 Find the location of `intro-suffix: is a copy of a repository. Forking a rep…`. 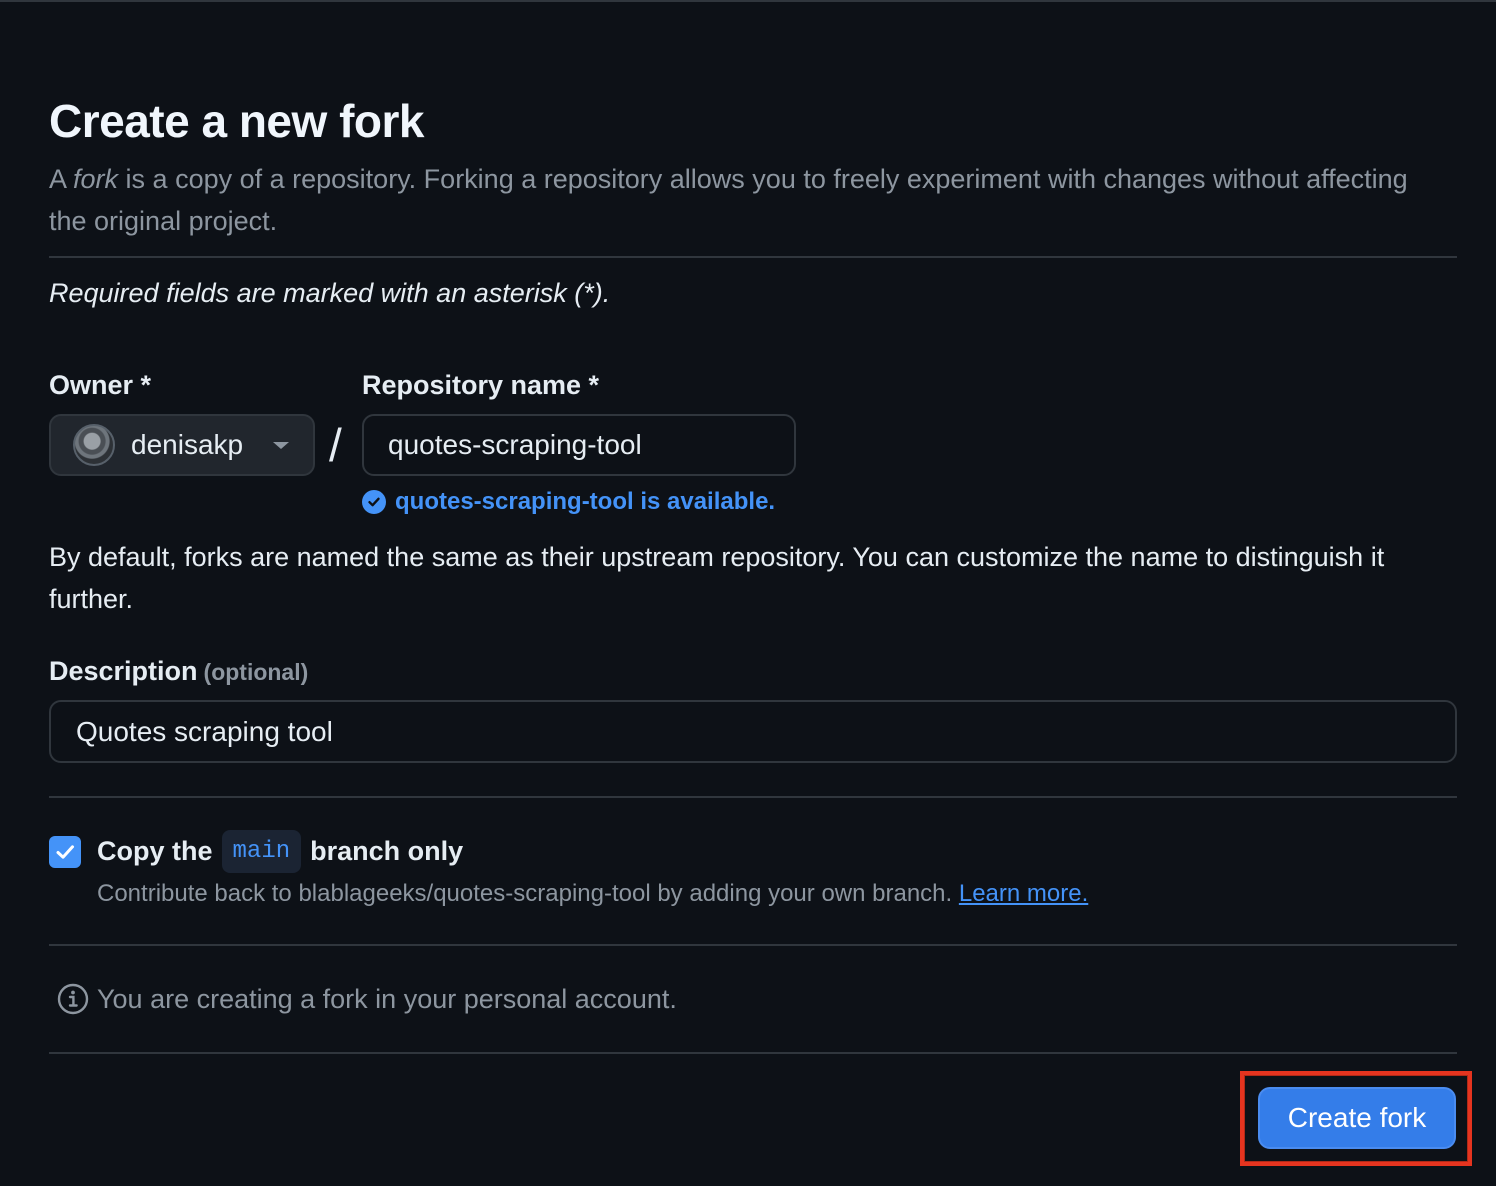

intro-suffix: is a copy of a repository. Forking a rep… is located at coordinates (728, 200).